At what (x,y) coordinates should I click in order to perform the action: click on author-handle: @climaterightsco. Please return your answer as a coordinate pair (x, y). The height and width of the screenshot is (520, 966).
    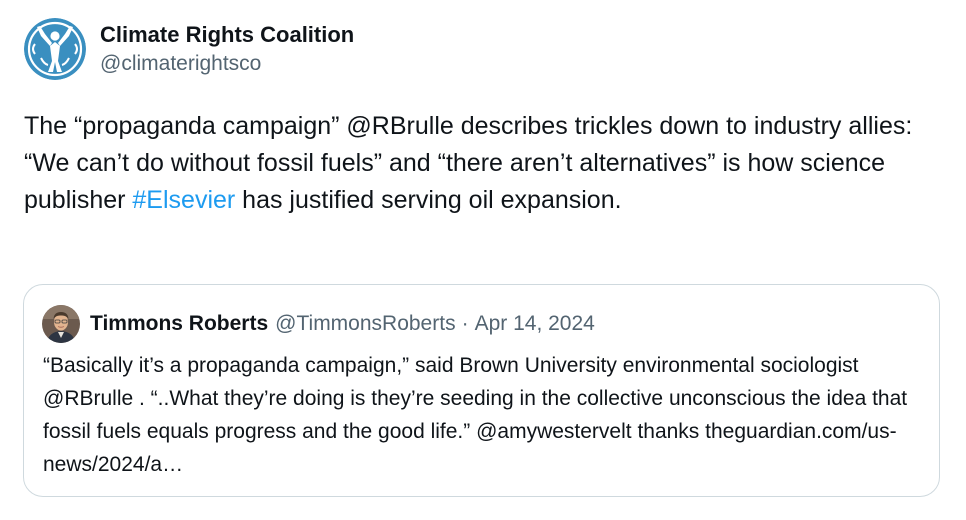
    Looking at the image, I should click on (227, 64).